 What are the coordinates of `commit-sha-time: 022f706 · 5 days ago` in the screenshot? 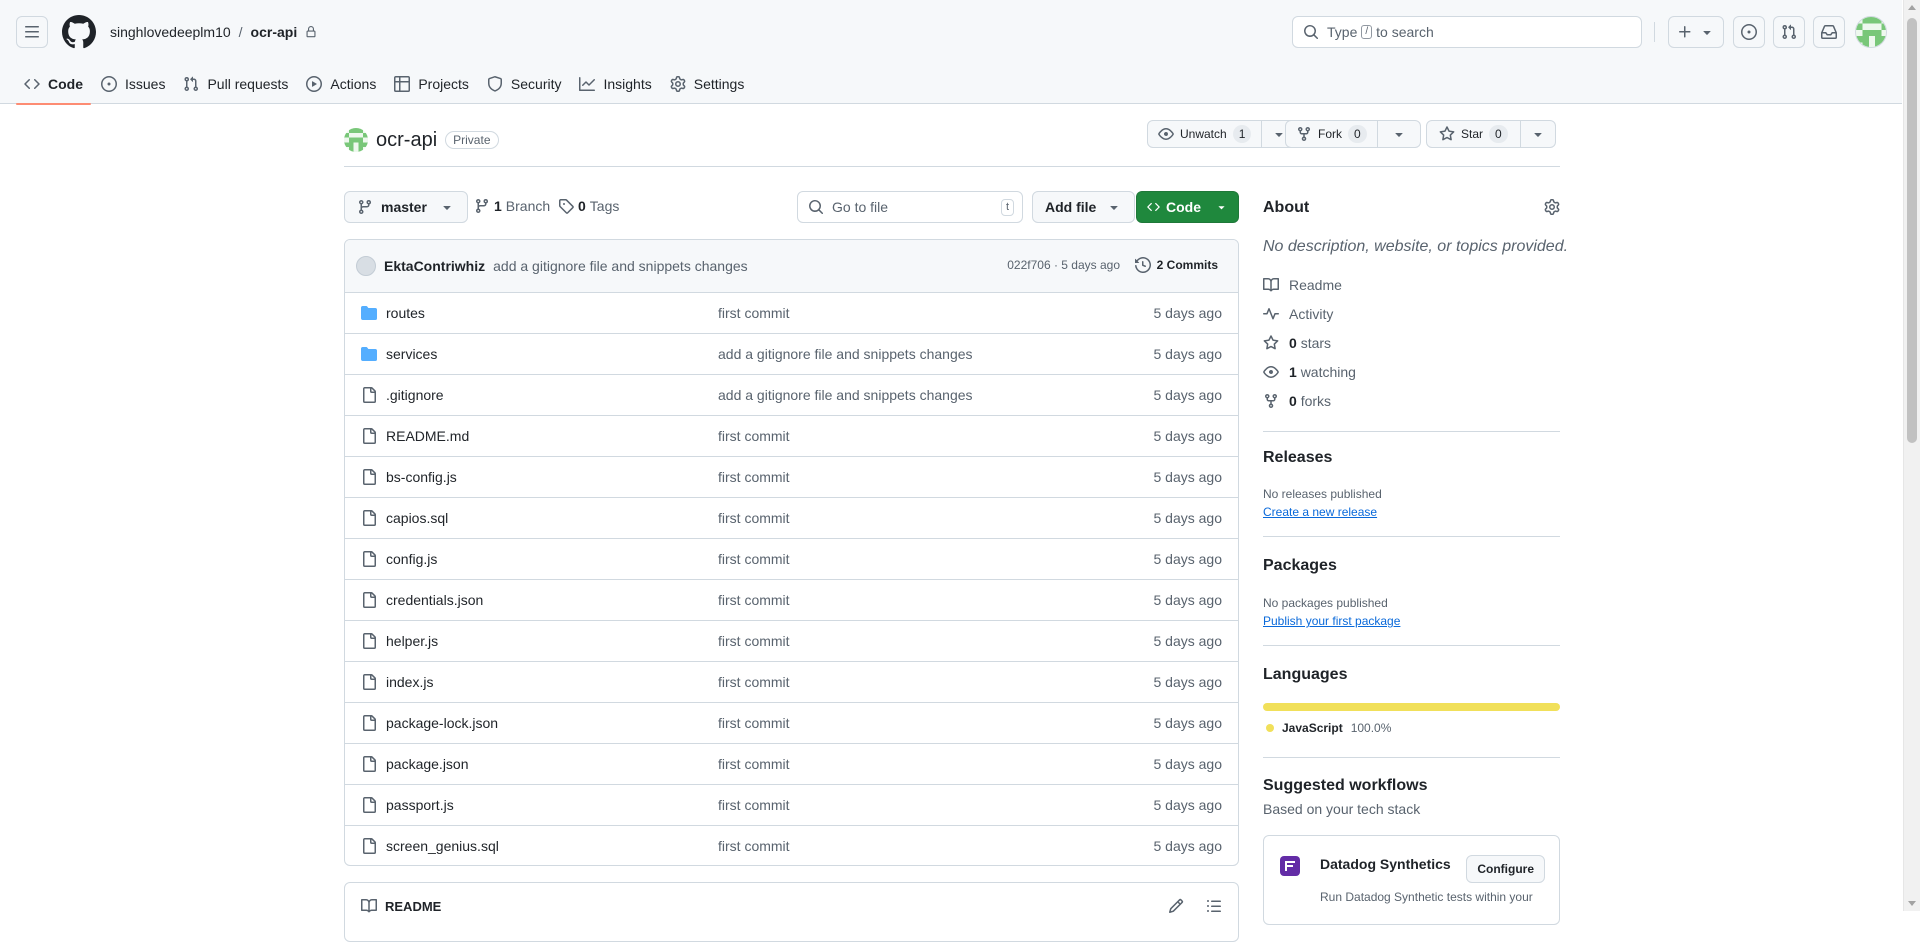 It's located at (1063, 265).